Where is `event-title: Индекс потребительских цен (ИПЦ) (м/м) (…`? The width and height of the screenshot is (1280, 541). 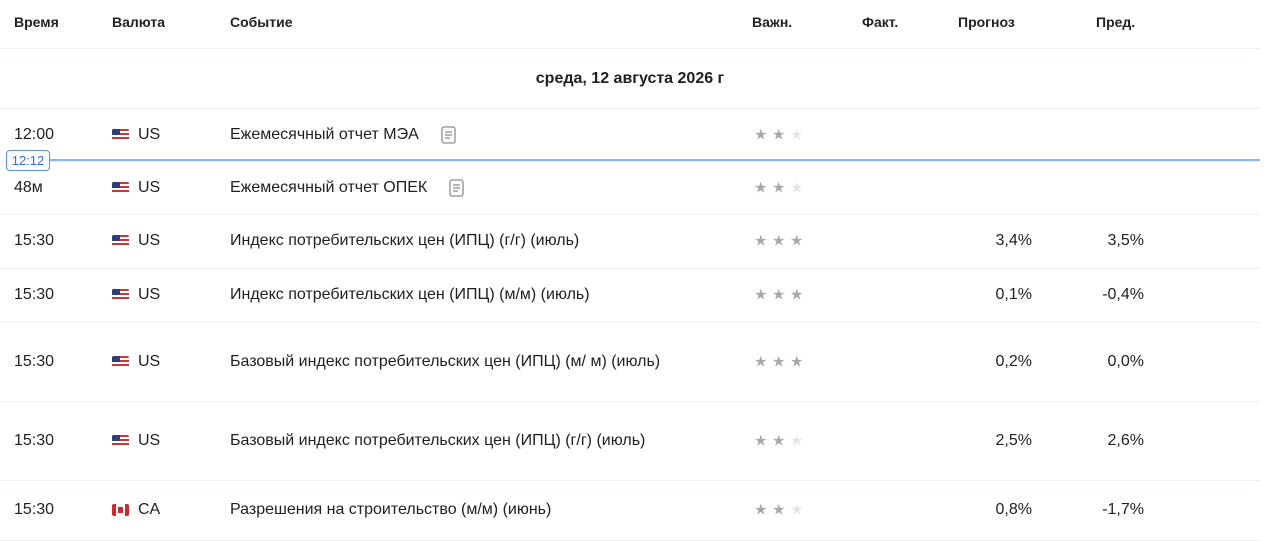 event-title: Индекс потребительских цен (ИПЦ) (м/м) (… is located at coordinates (480, 295).